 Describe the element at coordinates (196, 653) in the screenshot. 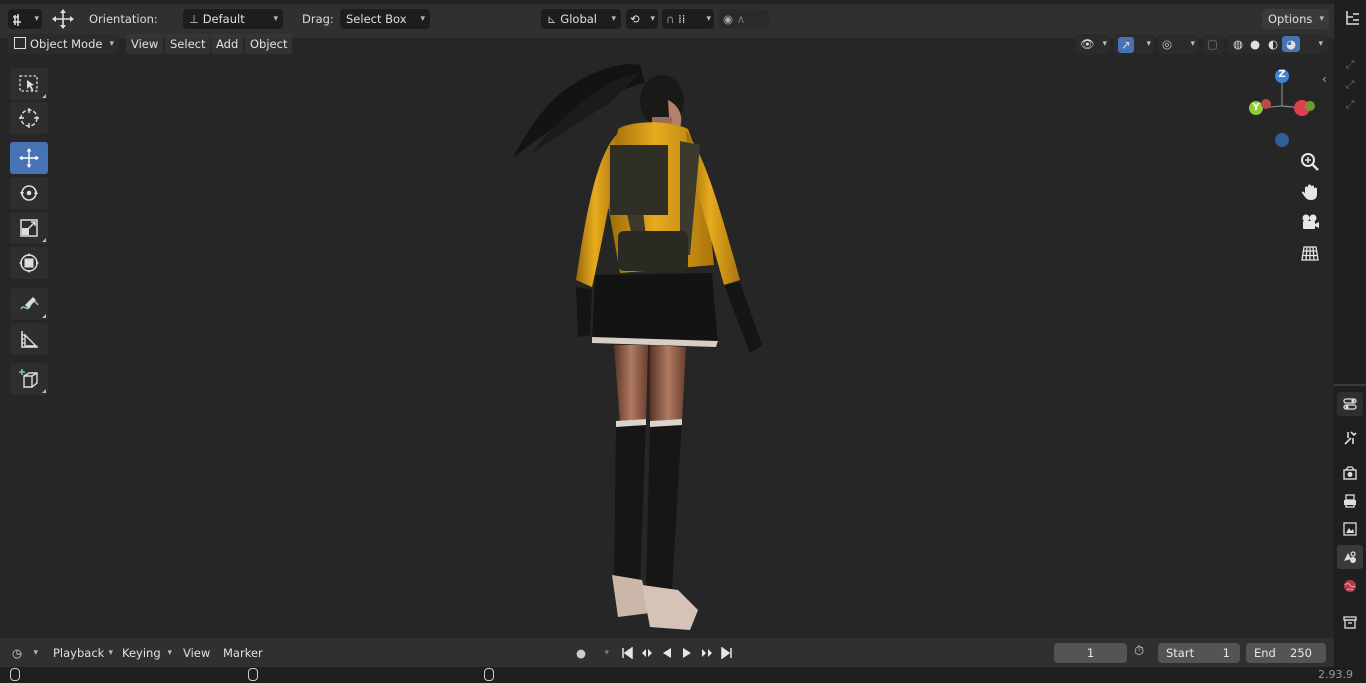

I see `timeline-view-menu: View` at that location.